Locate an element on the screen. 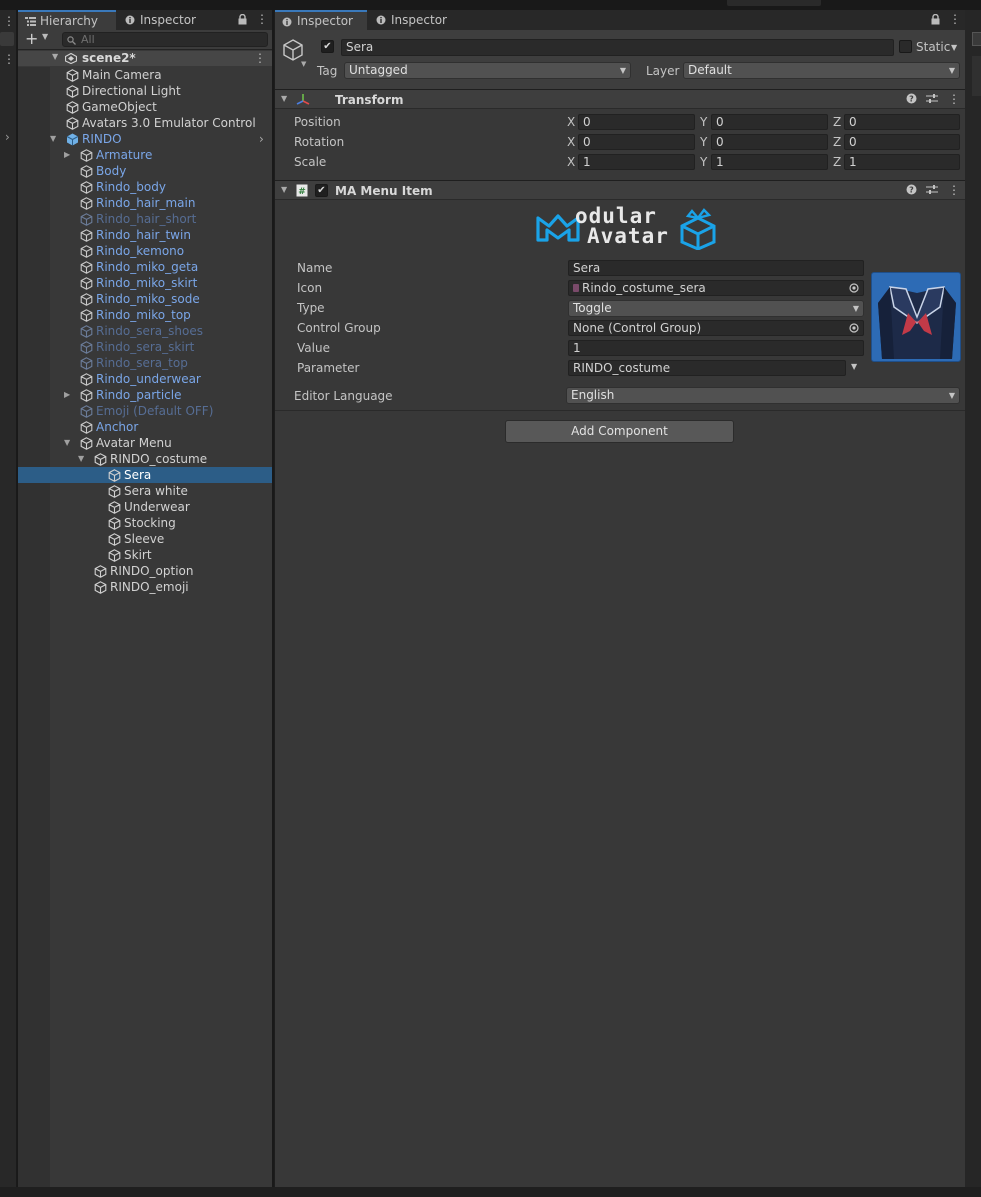 This screenshot has height=1197, width=981. tab-inspector-main: Inspector is located at coordinates (321, 20).